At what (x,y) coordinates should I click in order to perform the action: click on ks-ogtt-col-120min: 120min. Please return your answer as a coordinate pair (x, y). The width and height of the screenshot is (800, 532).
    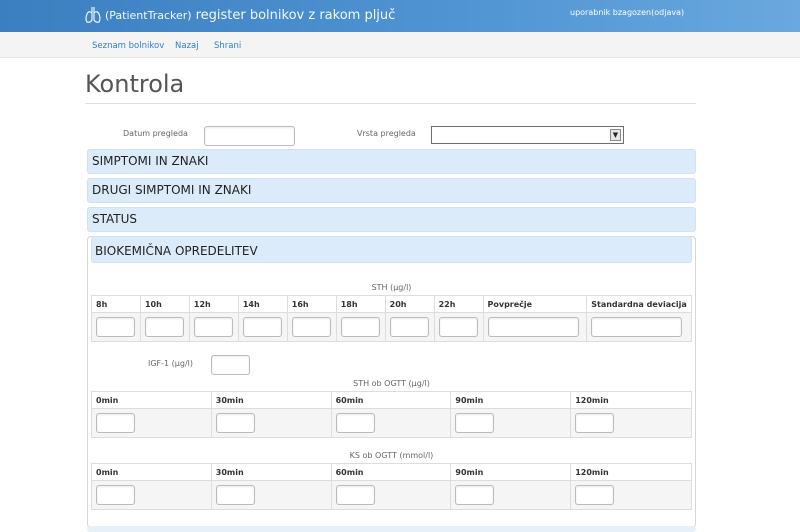
    Looking at the image, I should click on (631, 472).